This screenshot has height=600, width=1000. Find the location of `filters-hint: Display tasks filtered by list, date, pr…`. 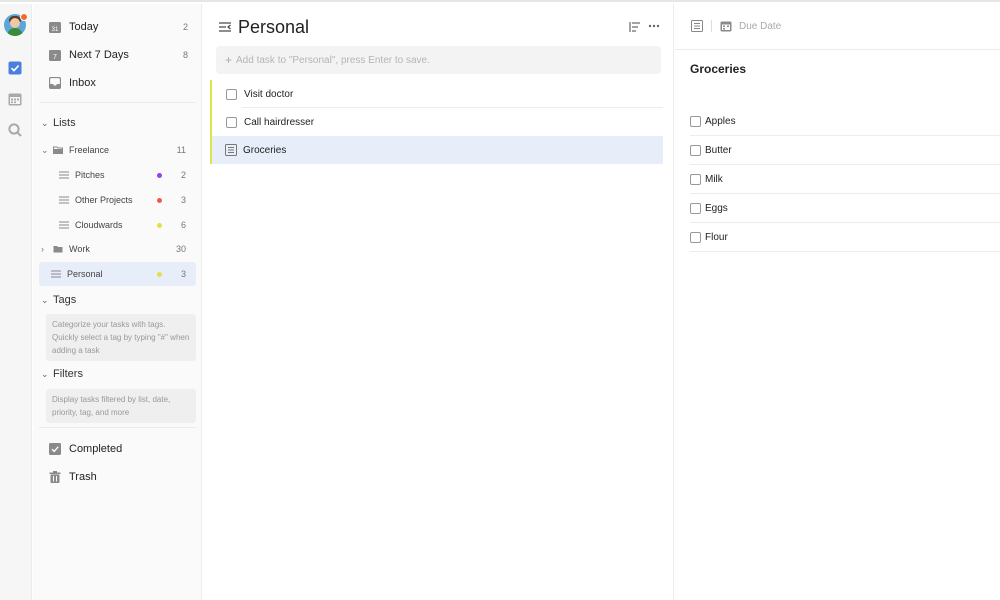

filters-hint: Display tasks filtered by list, date, pr… is located at coordinates (121, 406).